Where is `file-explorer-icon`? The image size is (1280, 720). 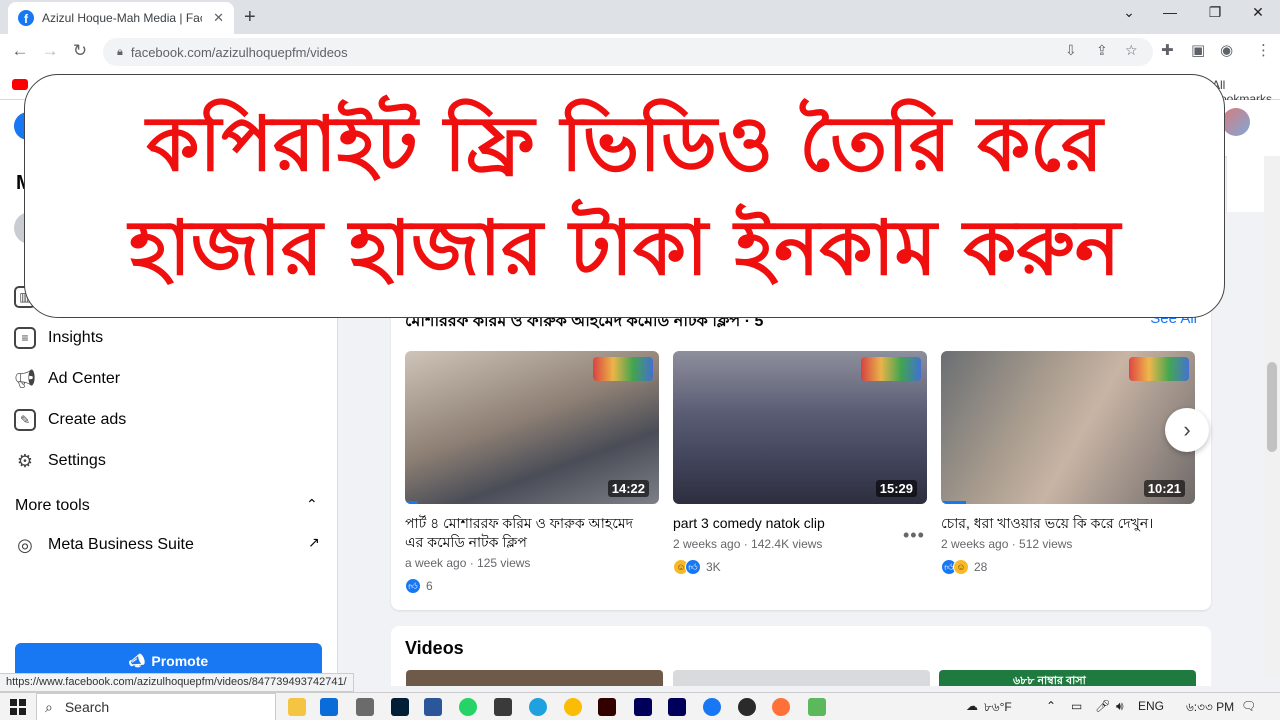
file-explorer-icon is located at coordinates (297, 707).